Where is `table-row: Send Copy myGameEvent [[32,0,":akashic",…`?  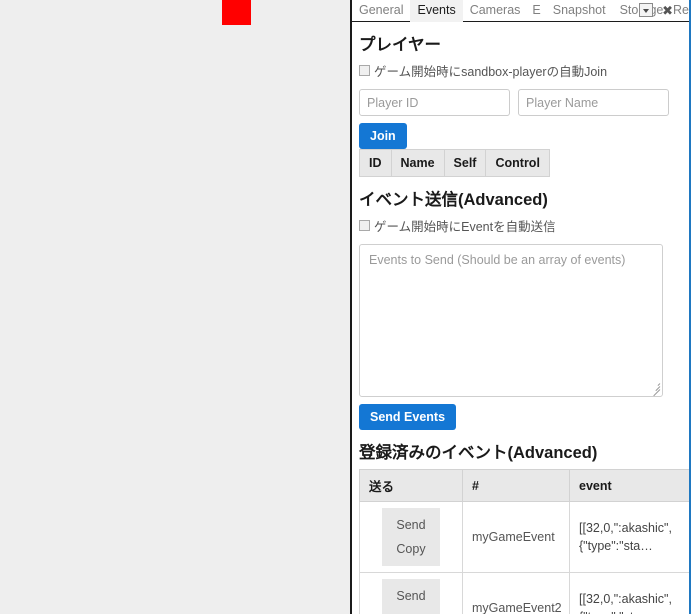
table-row: Send Copy myGameEvent [[32,0,":akashic",… is located at coordinates (524, 537).